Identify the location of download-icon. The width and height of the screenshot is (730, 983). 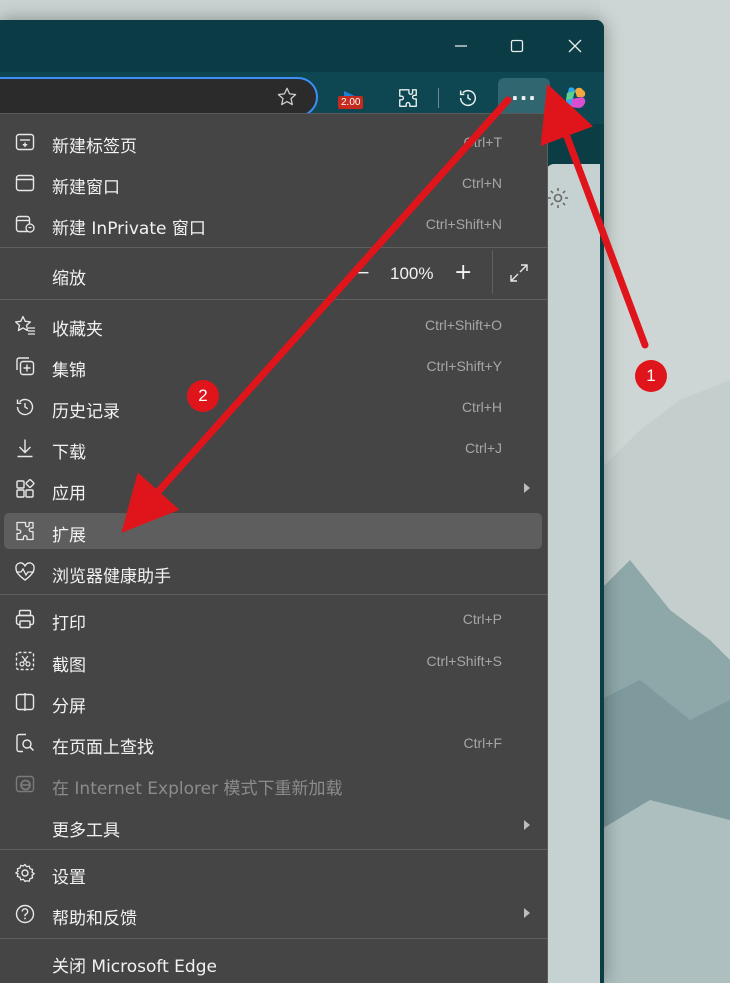
(25, 448).